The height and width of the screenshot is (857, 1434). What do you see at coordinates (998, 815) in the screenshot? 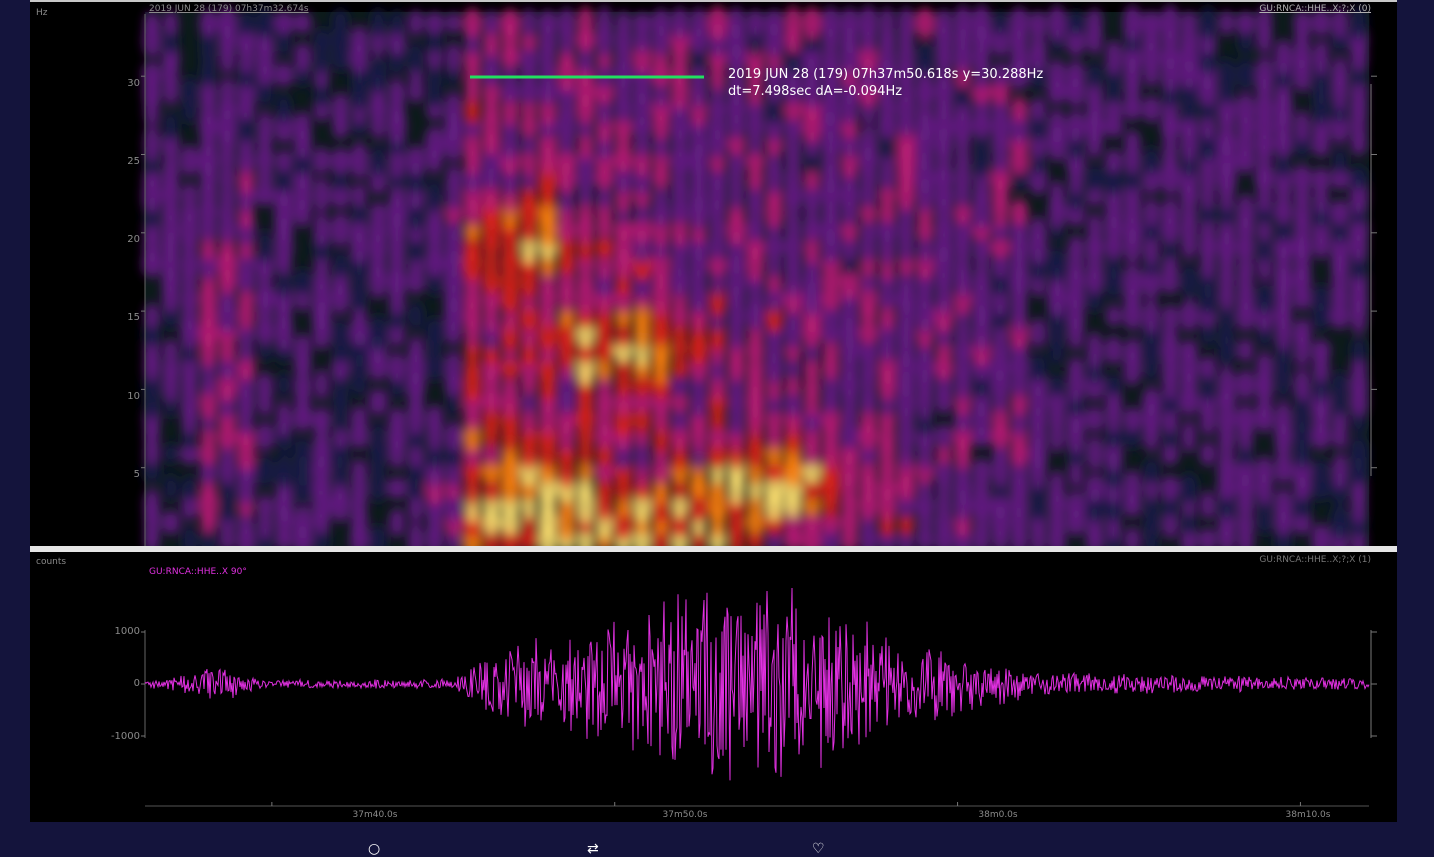
I see `xtick-label: 38m0.0s` at bounding box center [998, 815].